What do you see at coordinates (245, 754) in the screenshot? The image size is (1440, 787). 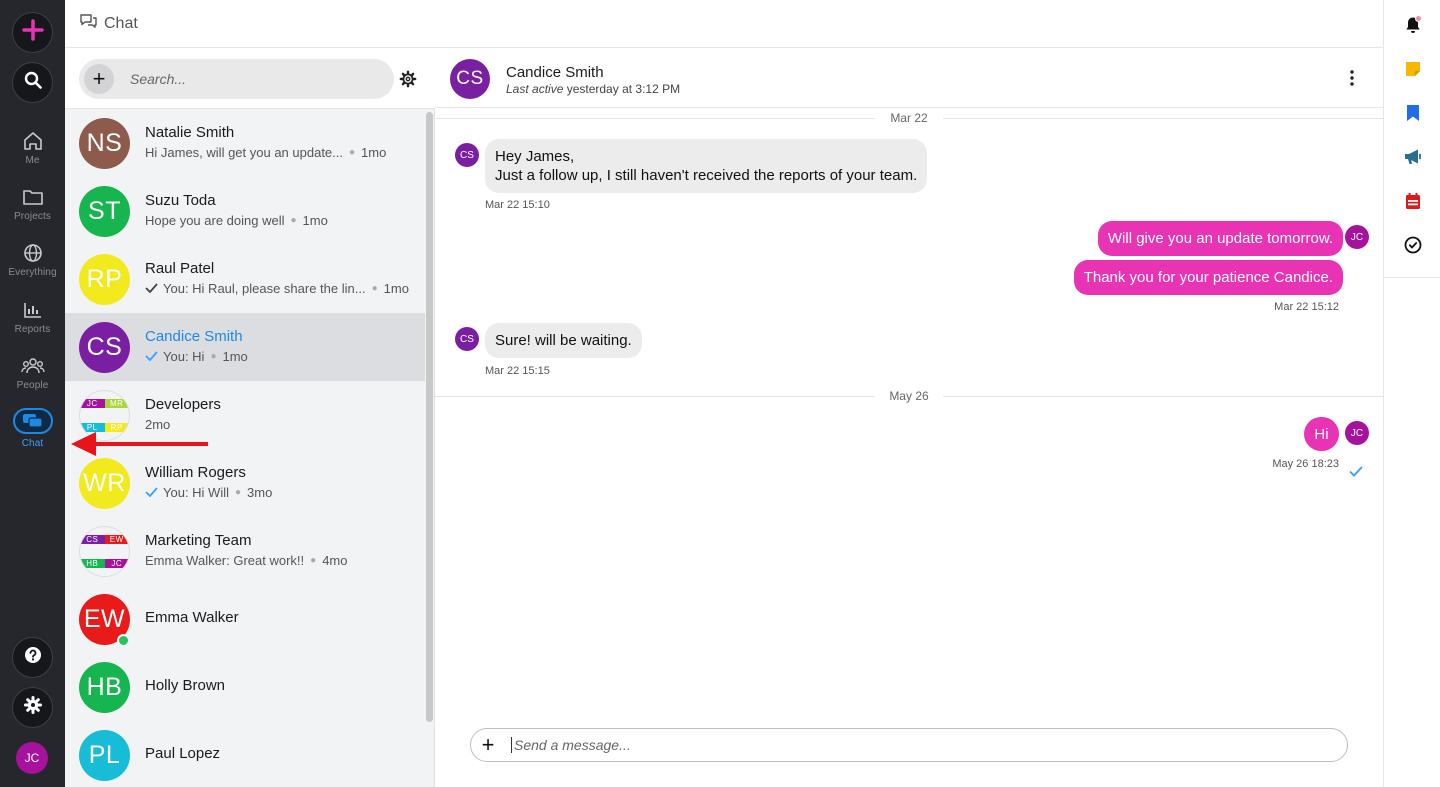 I see `conversation-item-paul-lopez: PL Paul Lopez` at bounding box center [245, 754].